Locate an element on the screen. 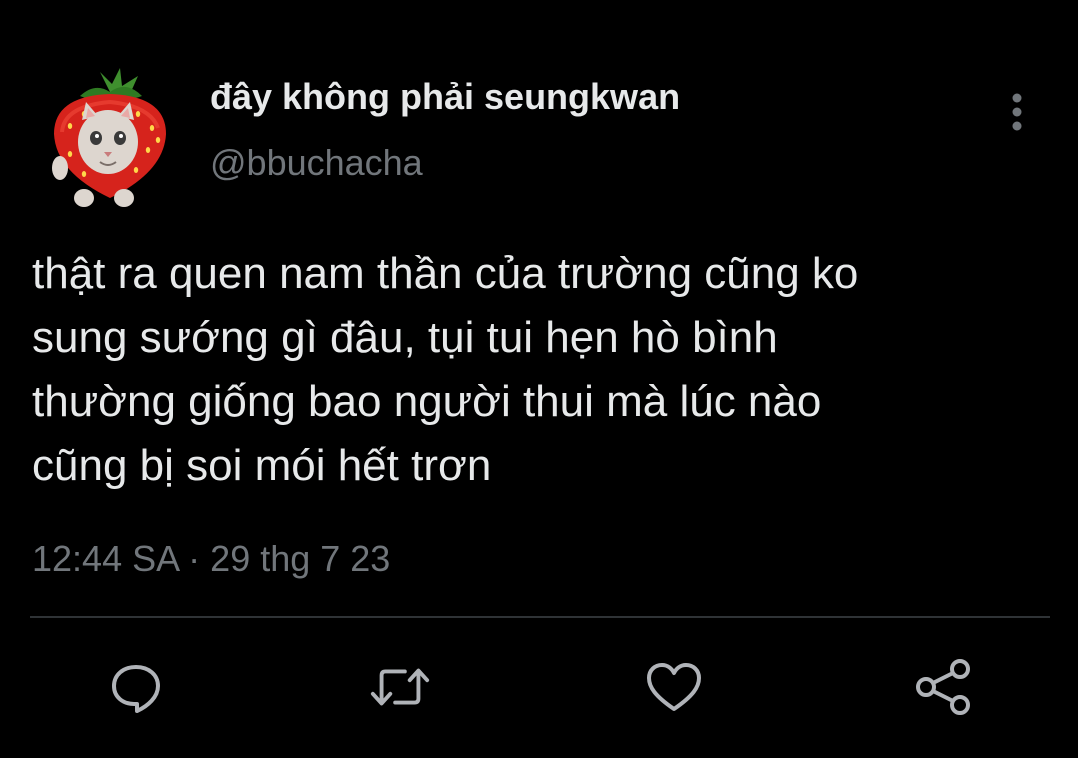 The image size is (1078, 758). display-name: đây không phải seungkwan is located at coordinates (445, 97).